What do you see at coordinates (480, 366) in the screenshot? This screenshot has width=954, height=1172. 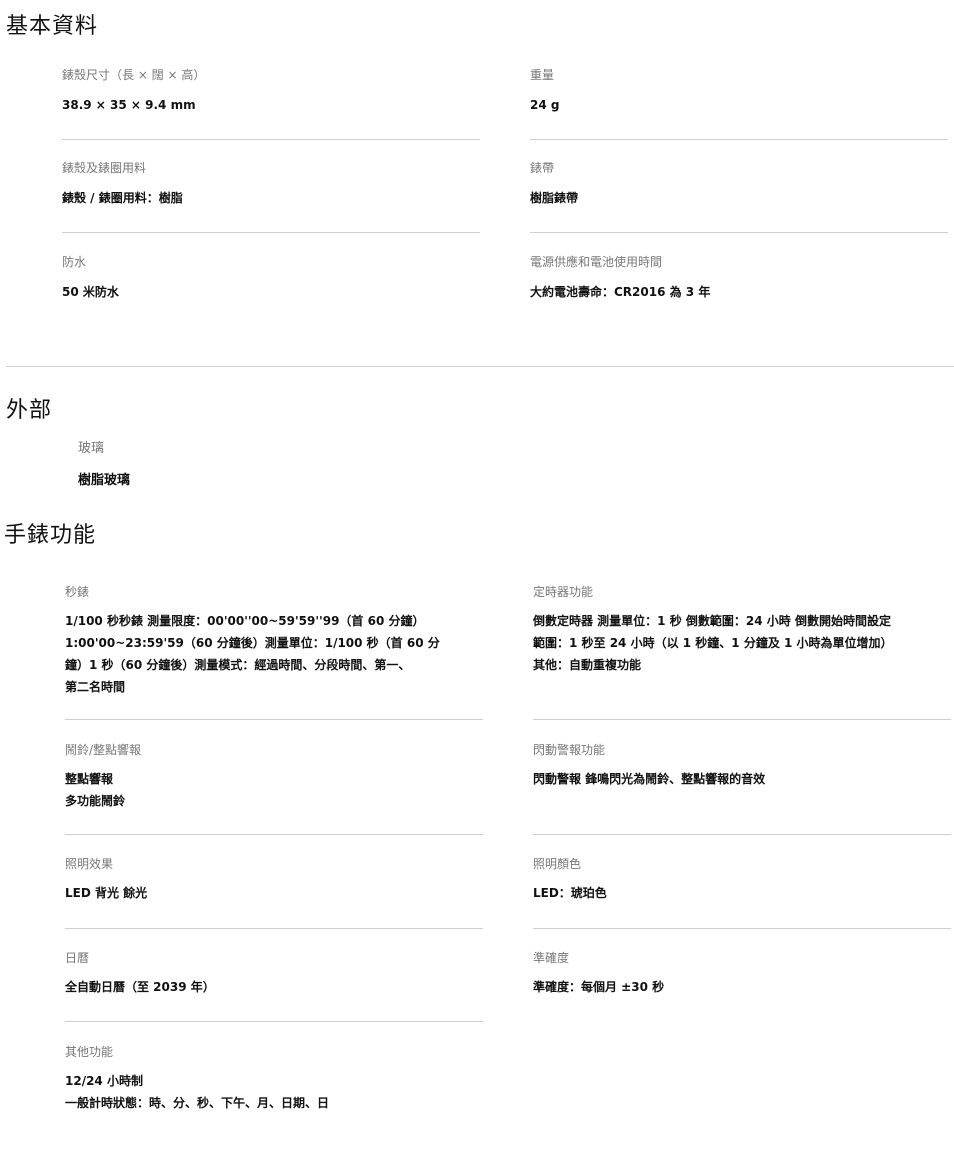 I see `section-divider` at bounding box center [480, 366].